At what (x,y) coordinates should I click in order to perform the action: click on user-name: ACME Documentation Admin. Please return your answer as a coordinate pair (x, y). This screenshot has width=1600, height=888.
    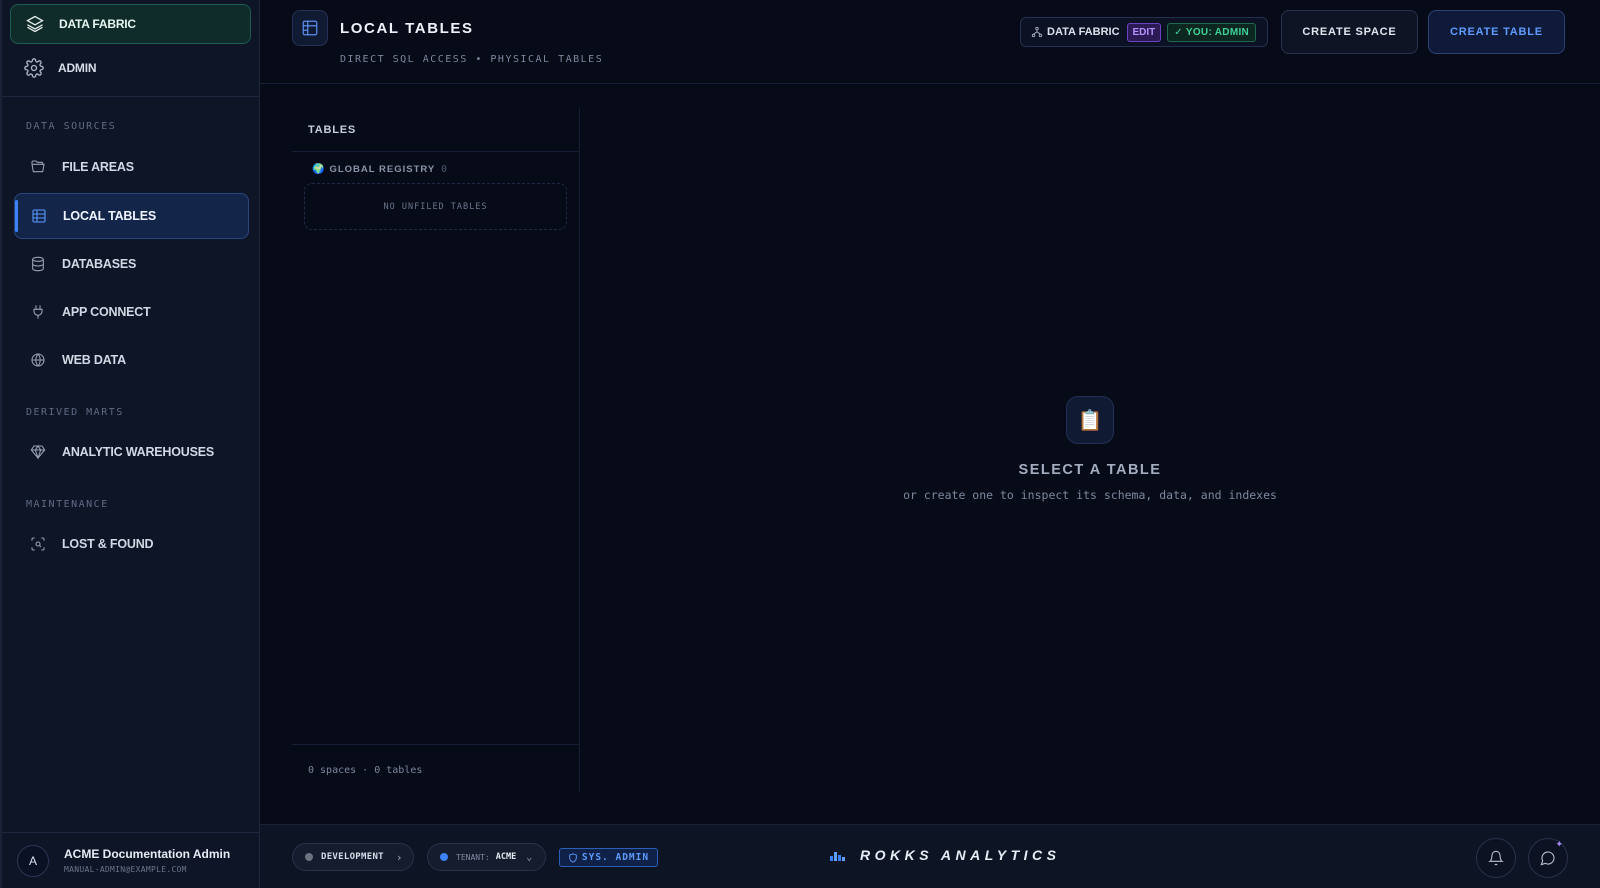
    Looking at the image, I should click on (147, 854).